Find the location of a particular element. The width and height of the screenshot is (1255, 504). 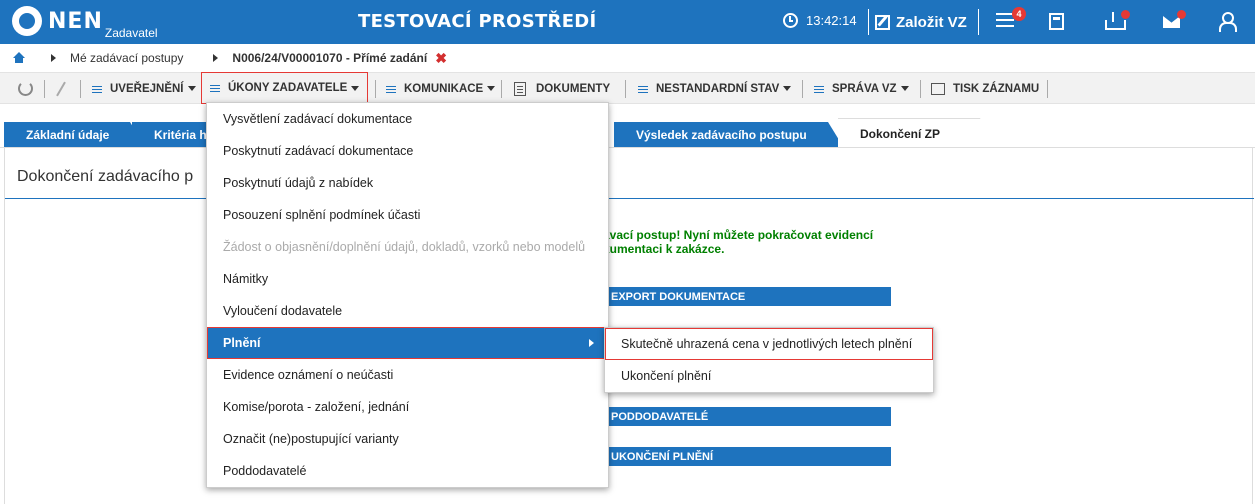

menu-tisk-label: TISK ZÁZNAMU is located at coordinates (996, 88).